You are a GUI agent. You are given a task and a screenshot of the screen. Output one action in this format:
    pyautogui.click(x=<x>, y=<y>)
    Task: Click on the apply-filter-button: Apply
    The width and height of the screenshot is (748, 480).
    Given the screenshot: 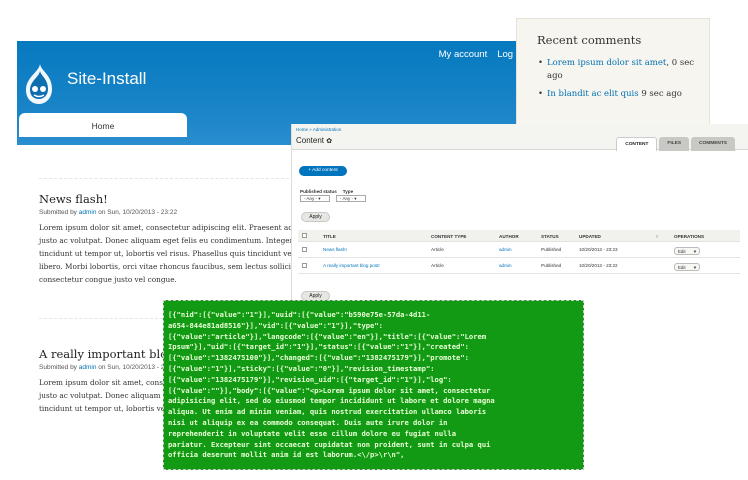 What is the action you would take?
    pyautogui.click(x=315, y=217)
    